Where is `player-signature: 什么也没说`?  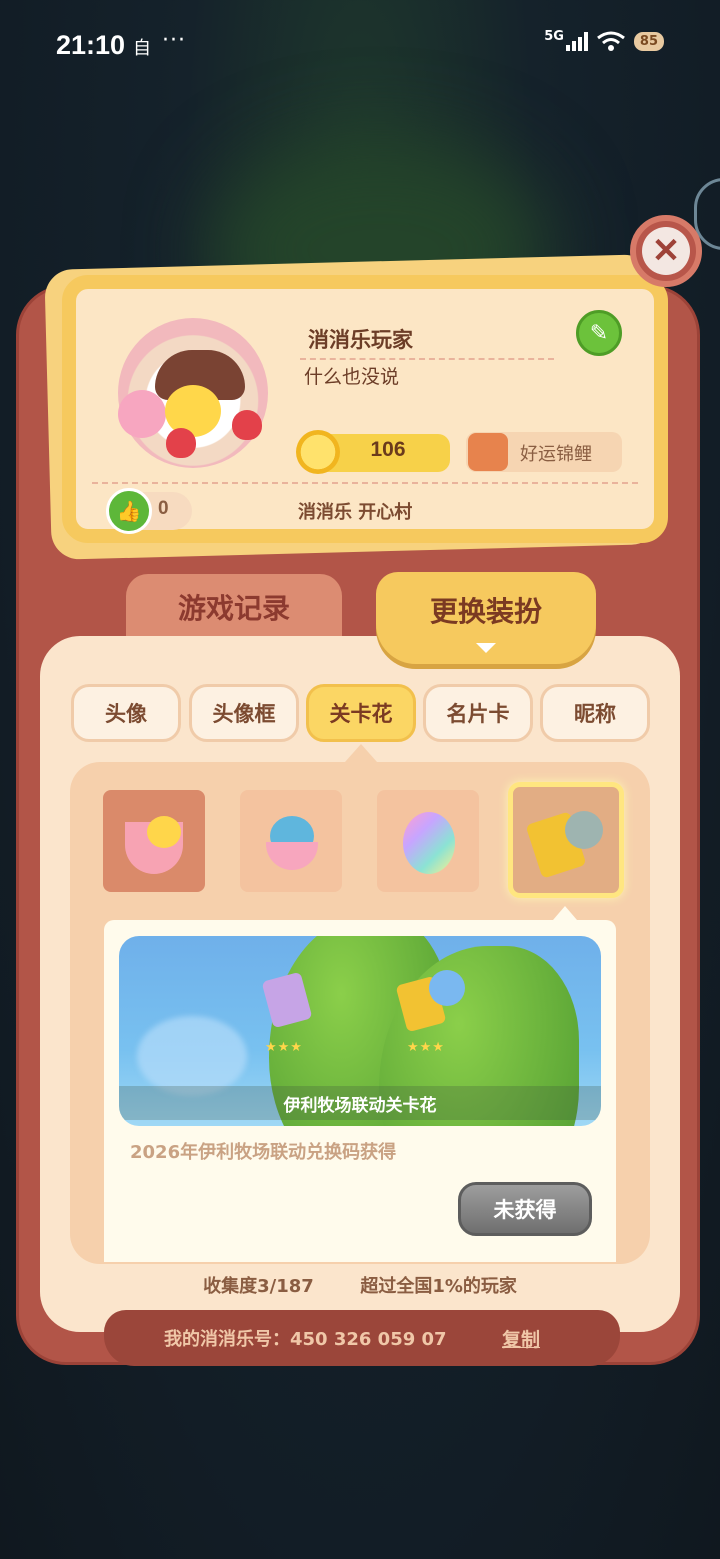 player-signature: 什么也没说 is located at coordinates (352, 377).